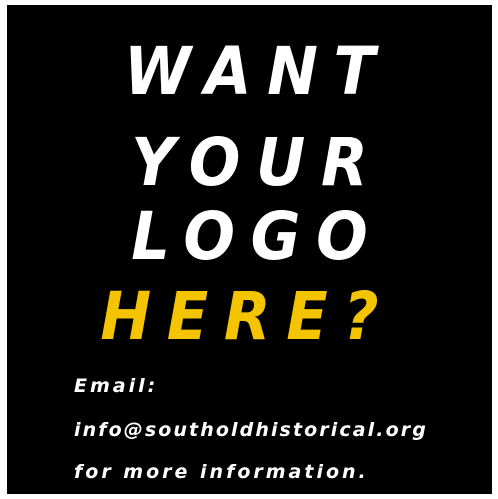 This screenshot has height=499, width=498. What do you see at coordinates (221, 472) in the screenshot?
I see `closing-text: for more information.` at bounding box center [221, 472].